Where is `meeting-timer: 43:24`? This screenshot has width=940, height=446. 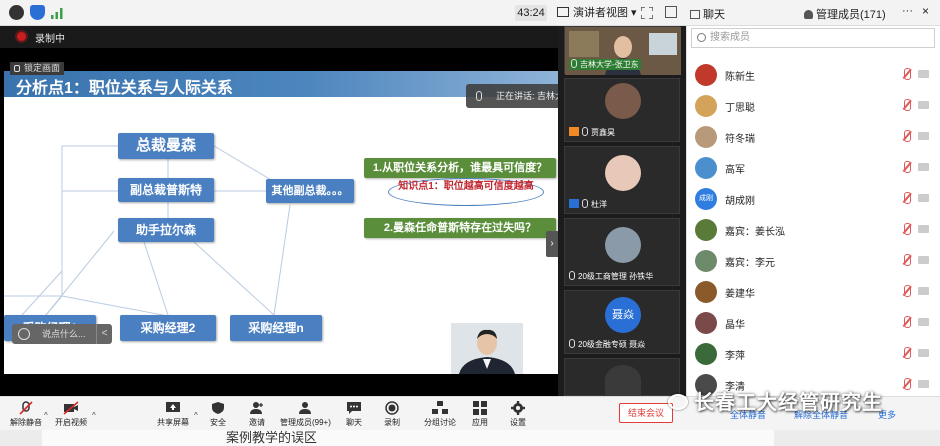
meeting-timer: 43:24 is located at coordinates (531, 13).